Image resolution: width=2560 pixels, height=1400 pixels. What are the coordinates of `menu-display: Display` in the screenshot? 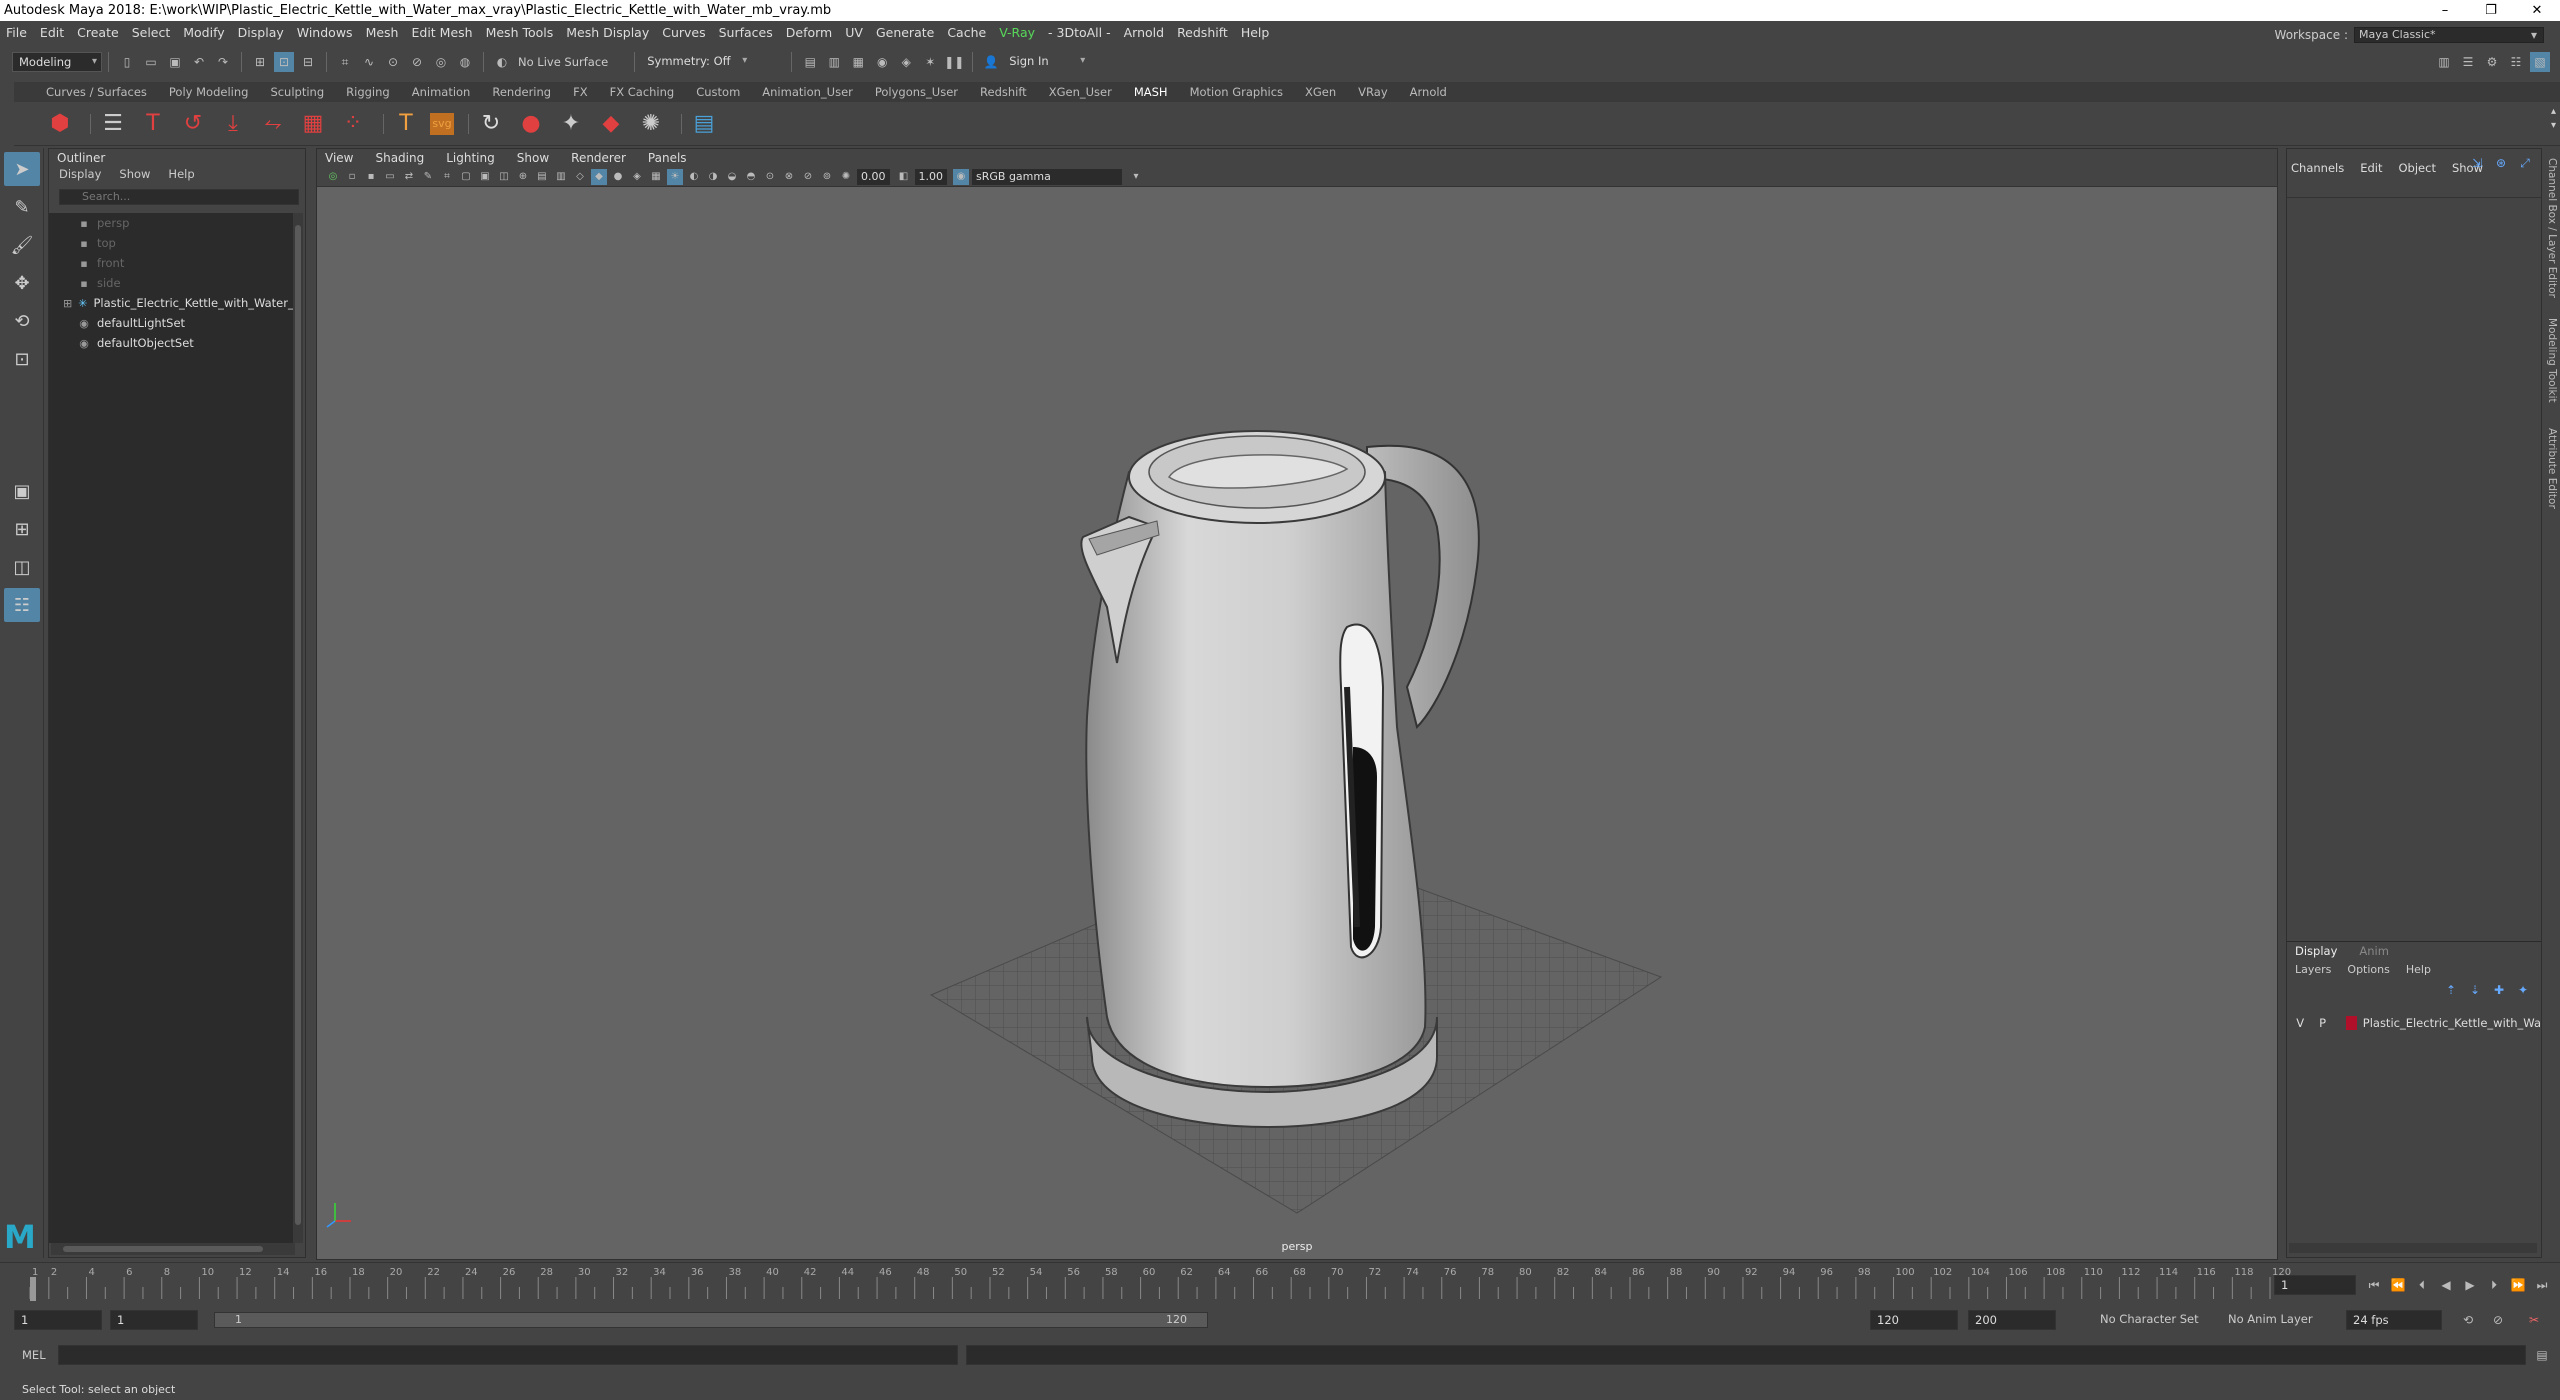 It's located at (261, 32).